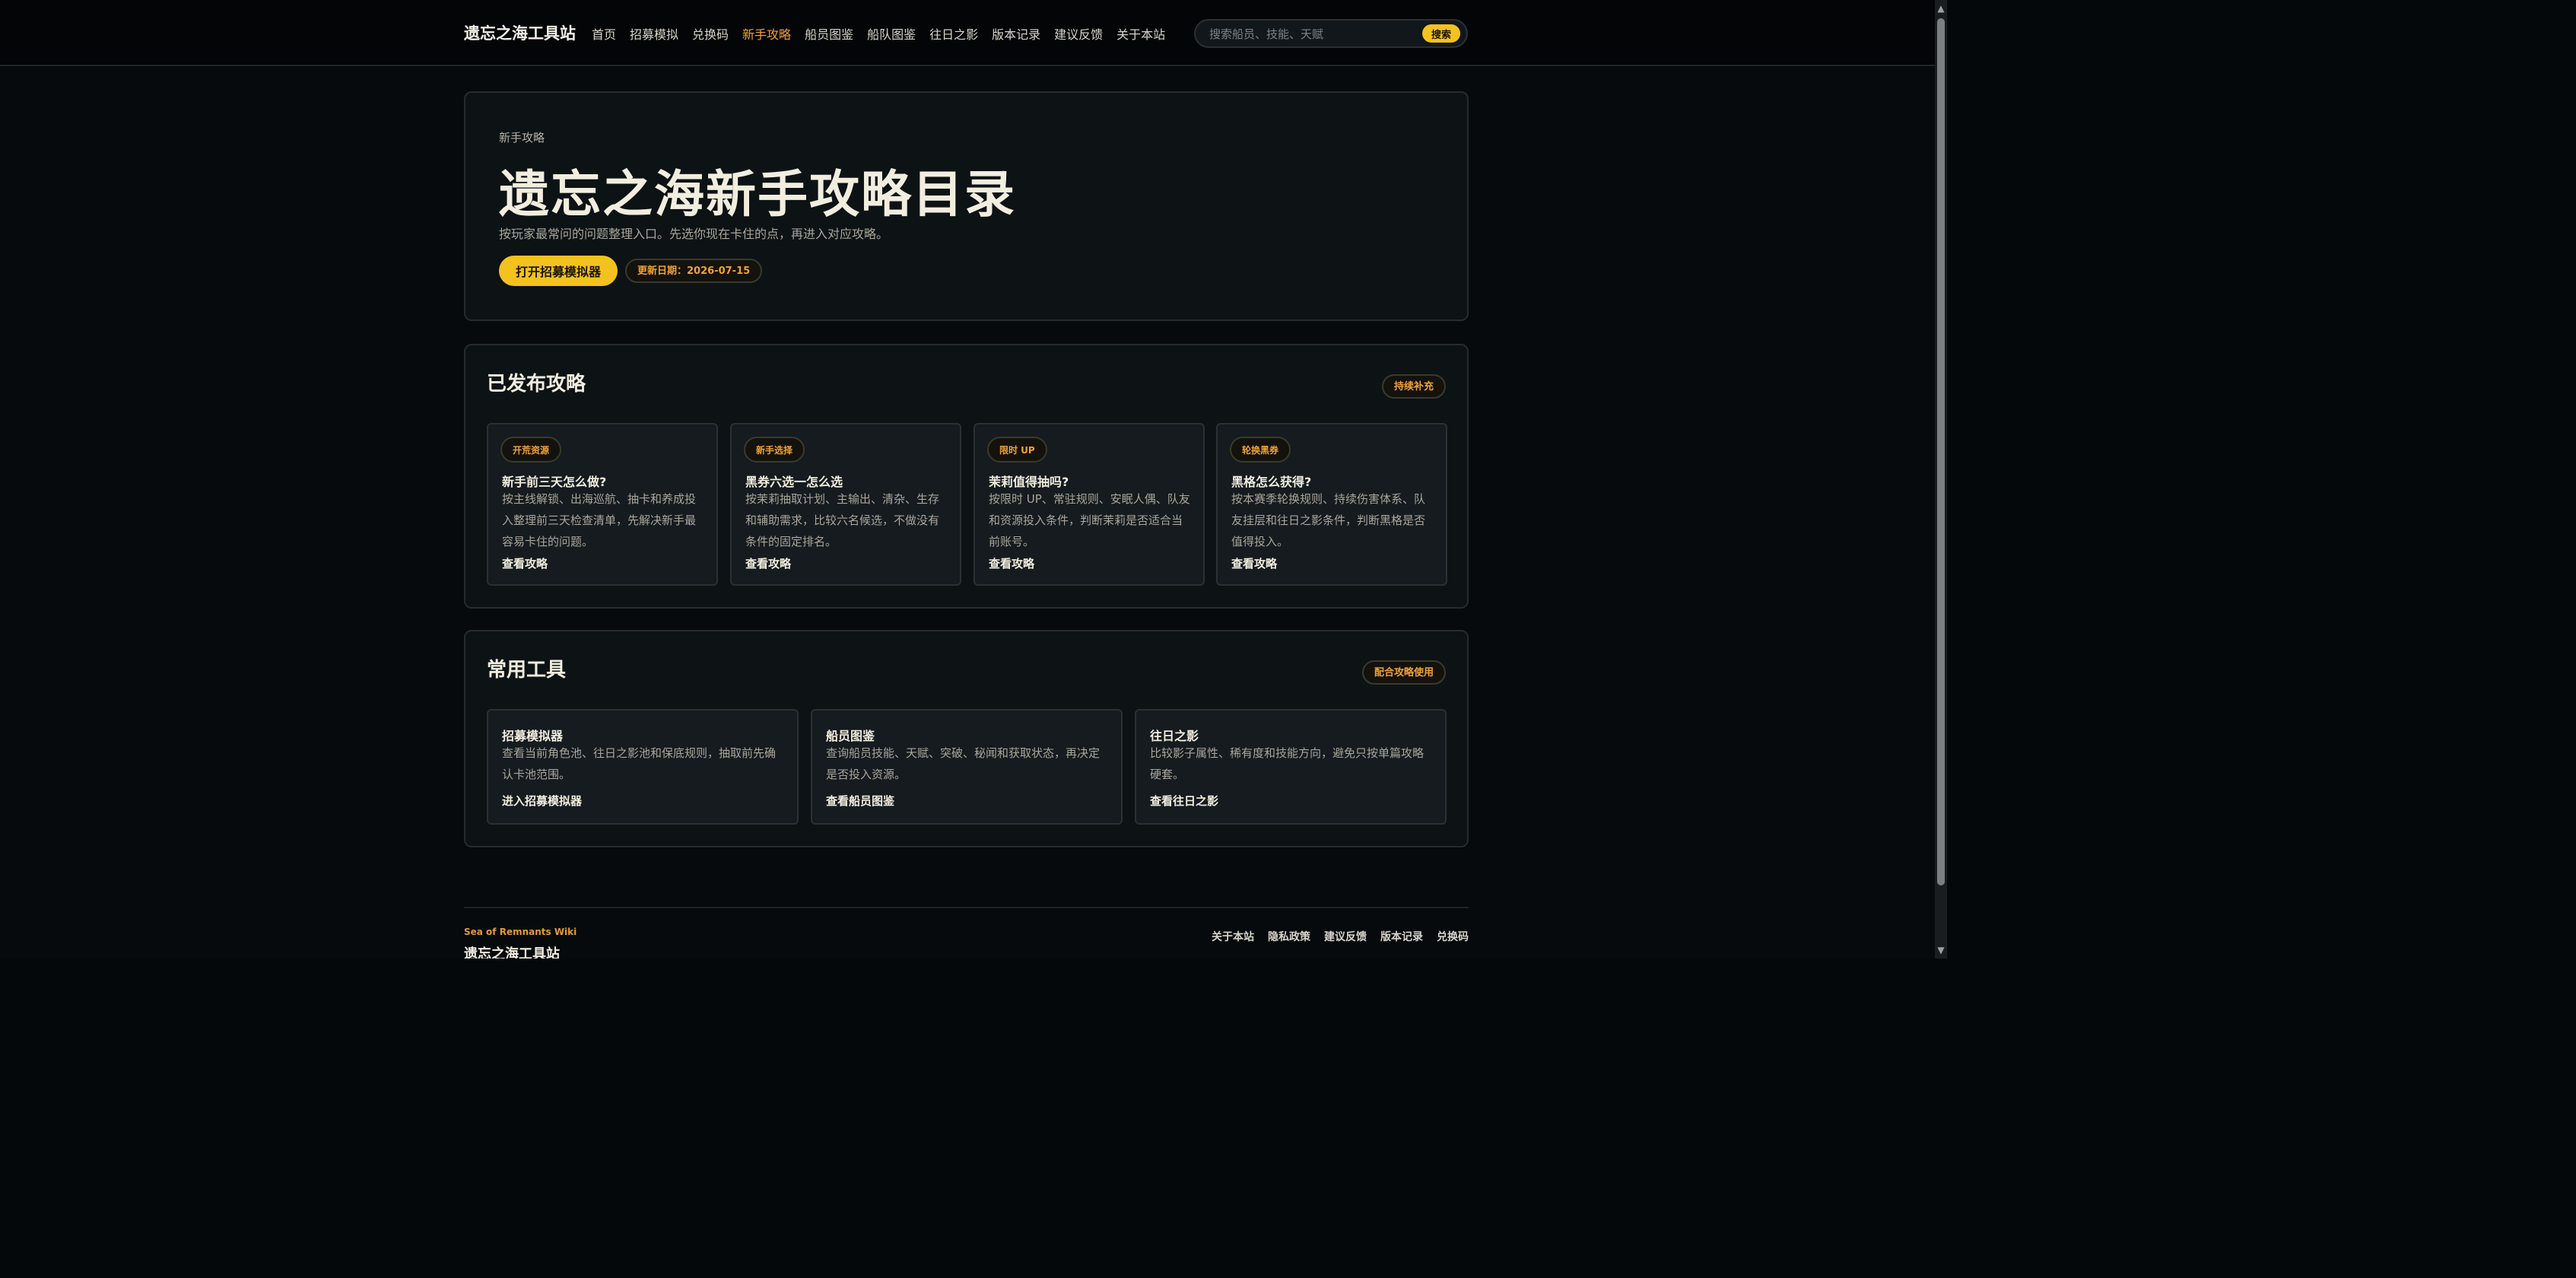 The width and height of the screenshot is (2576, 1278). I want to click on nav-changelog: 版本记录, so click(1016, 33).